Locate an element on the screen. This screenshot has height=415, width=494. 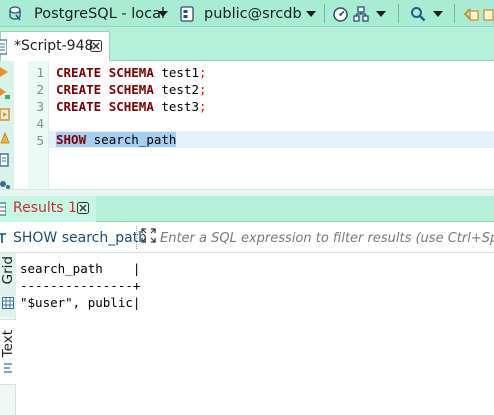
result-row: "$user", public| is located at coordinates (80, 302).